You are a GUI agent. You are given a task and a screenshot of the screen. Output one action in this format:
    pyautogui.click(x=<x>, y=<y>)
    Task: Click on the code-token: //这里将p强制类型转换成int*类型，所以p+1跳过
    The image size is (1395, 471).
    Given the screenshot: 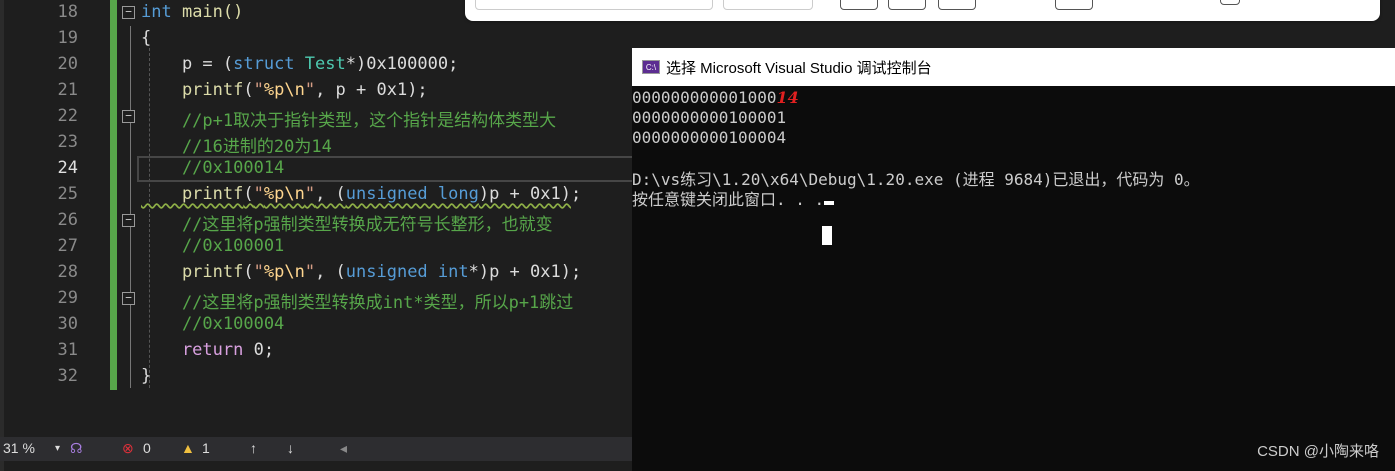 What is the action you would take?
    pyautogui.click(x=357, y=303)
    